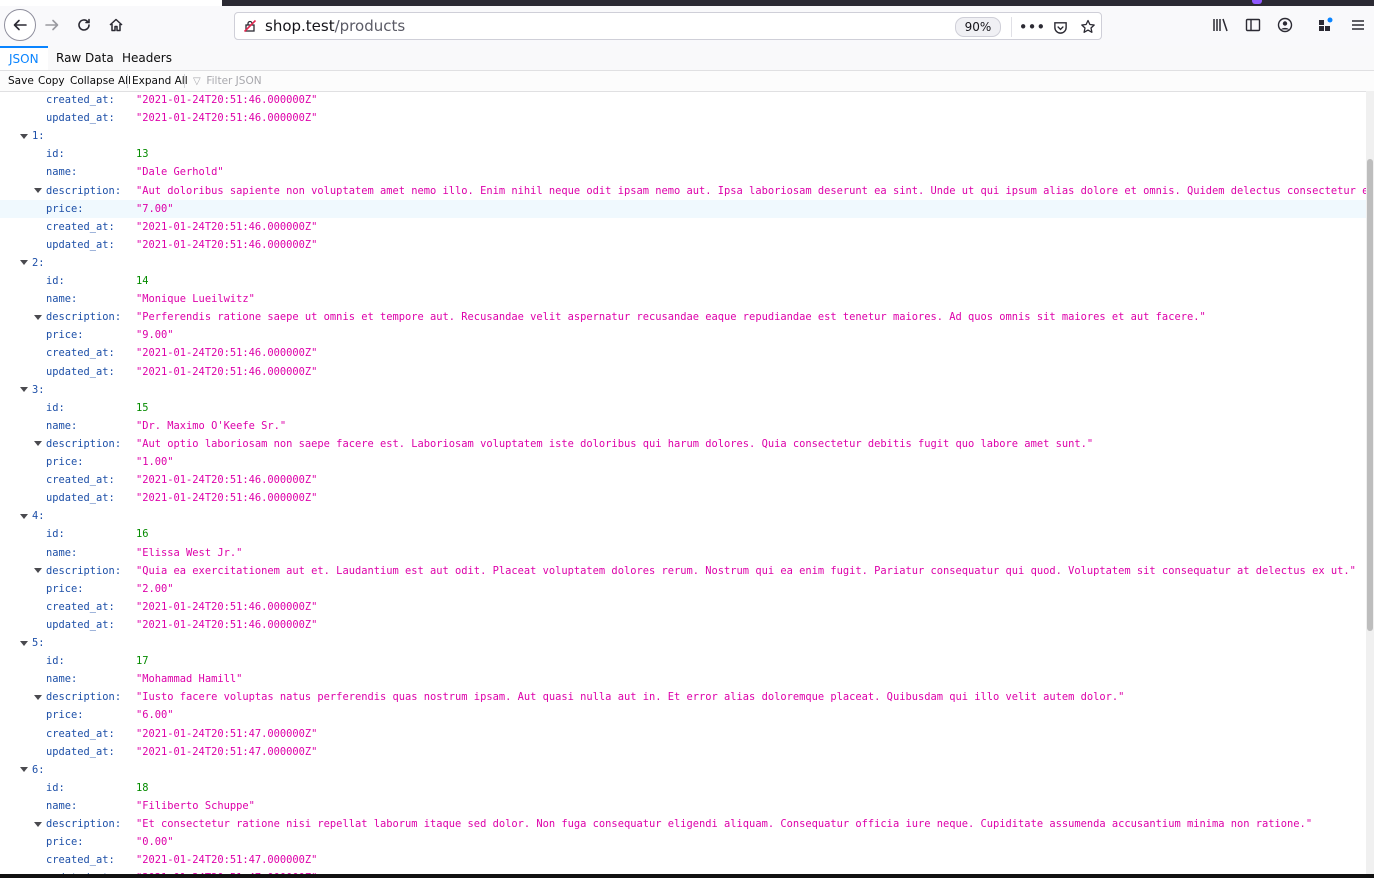 This screenshot has height=878, width=1374. What do you see at coordinates (683, 806) in the screenshot?
I see `json-row-name: name: "Filiberto Schuppe"` at bounding box center [683, 806].